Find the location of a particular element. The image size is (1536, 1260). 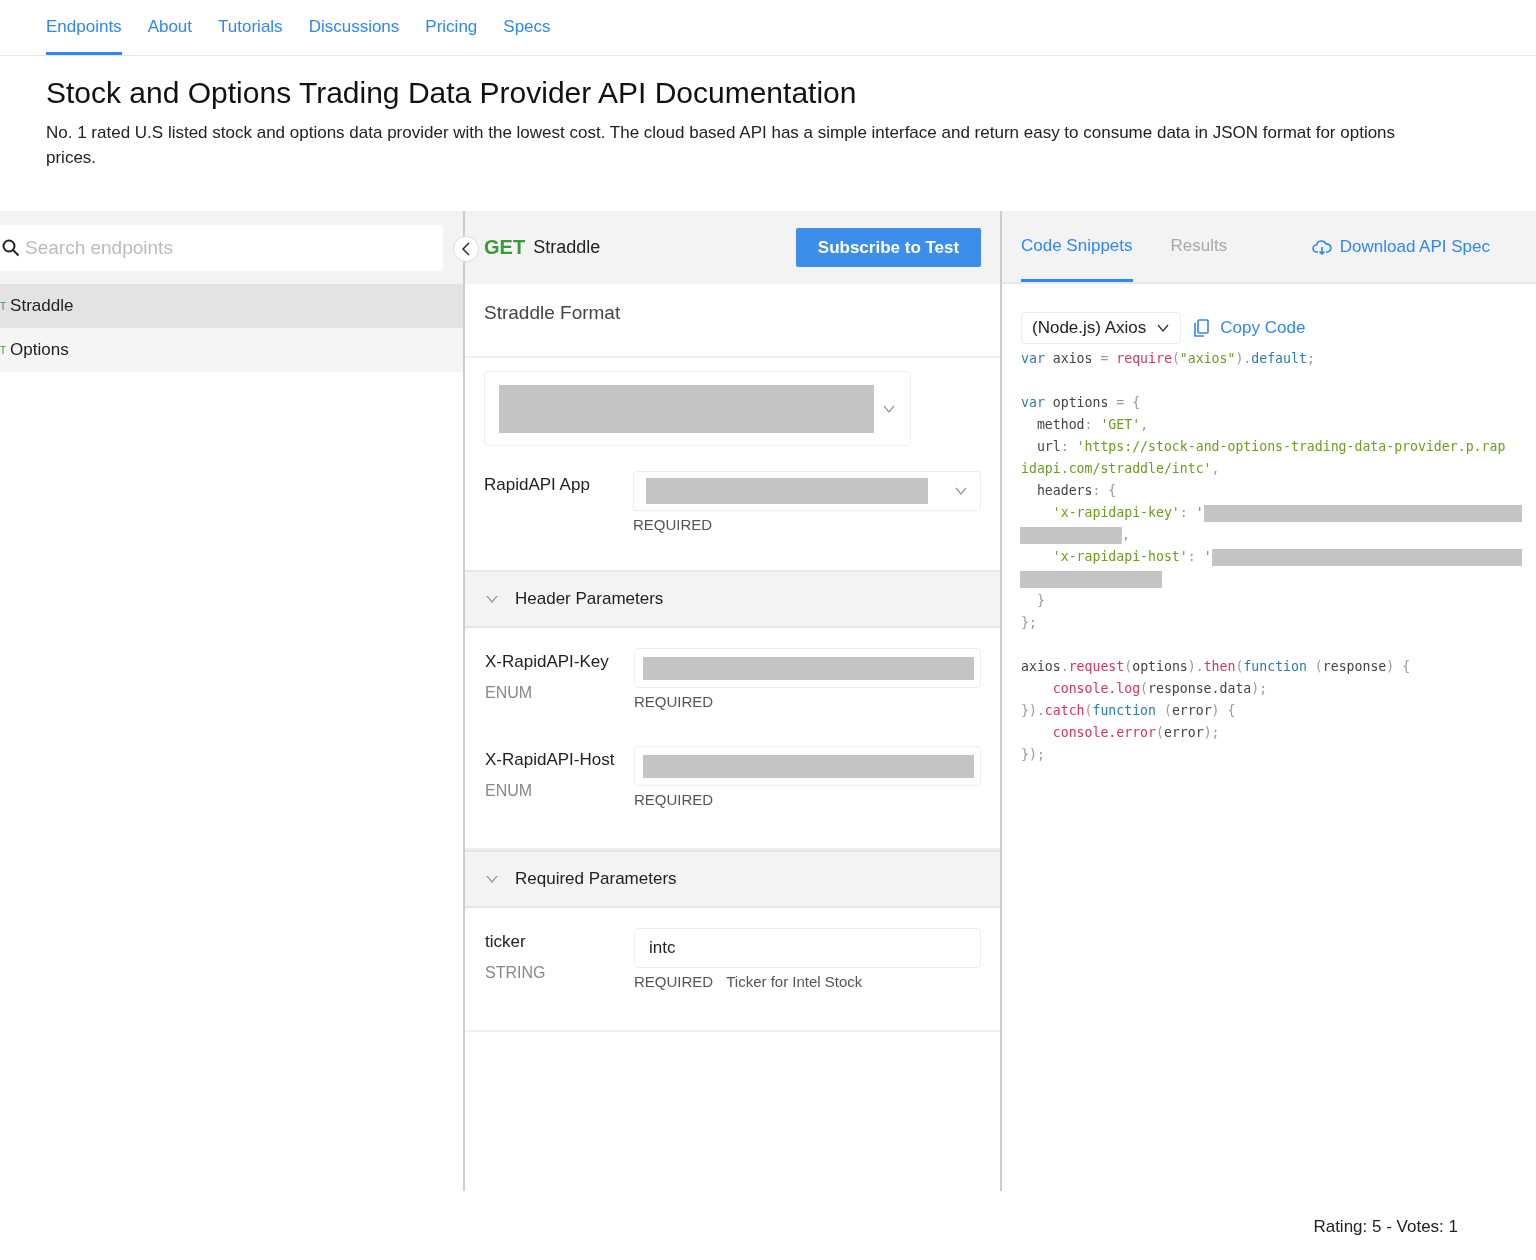

code-token: ; is located at coordinates (1310, 359).